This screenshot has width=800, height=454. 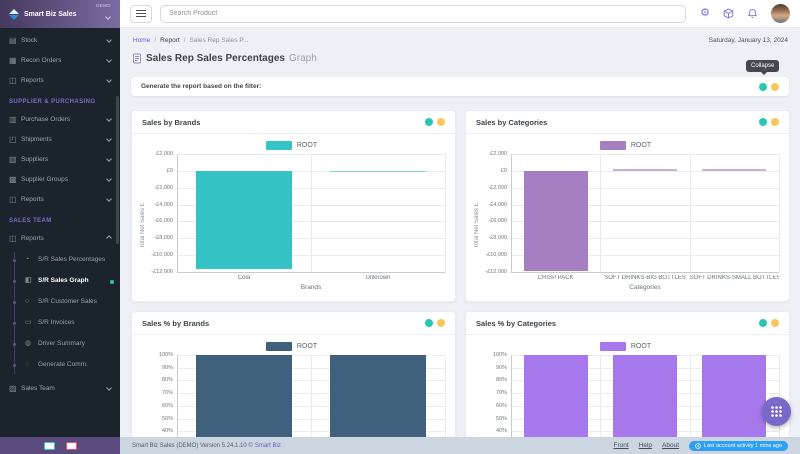 What do you see at coordinates (244, 219) in the screenshot?
I see `bar-cola` at bounding box center [244, 219].